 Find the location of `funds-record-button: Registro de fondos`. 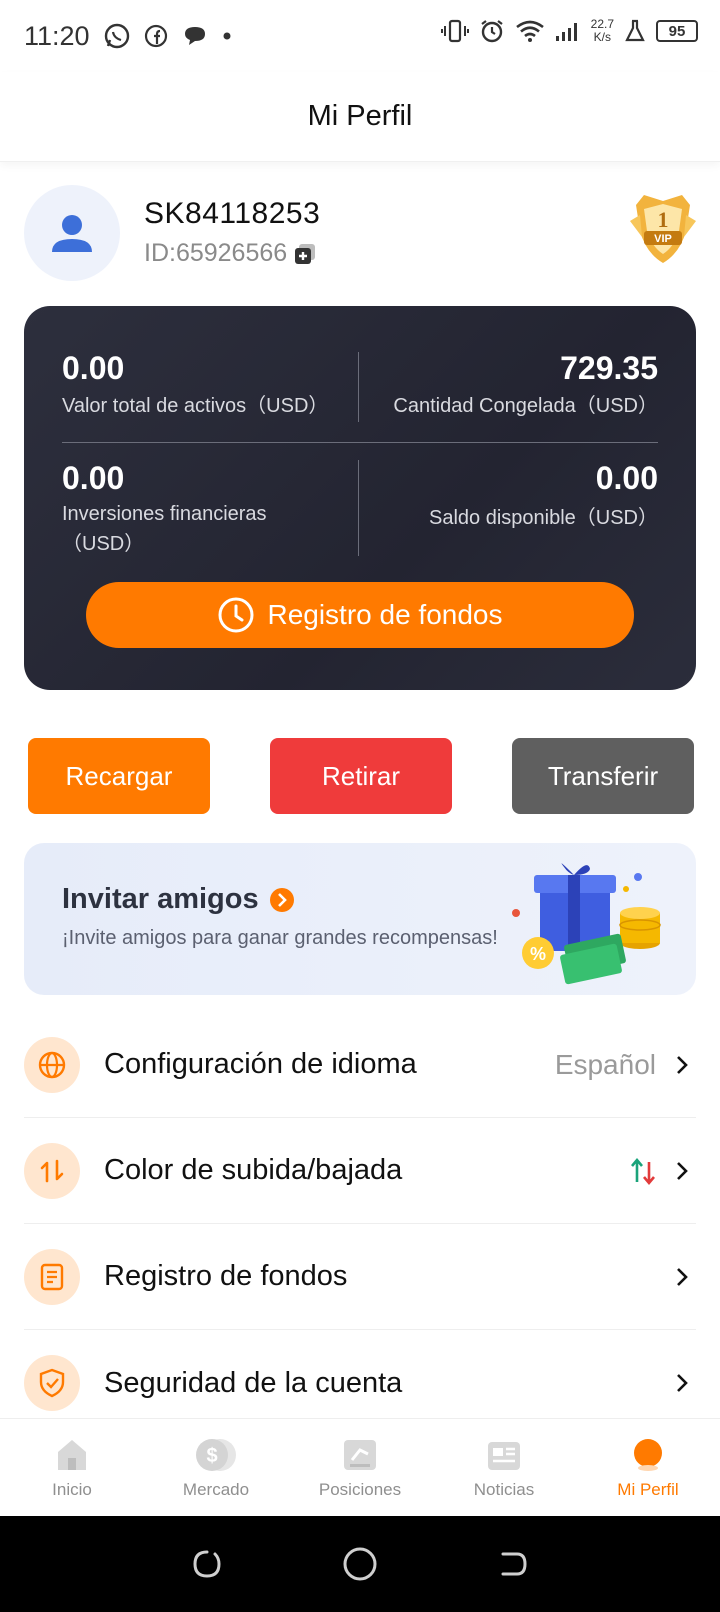

funds-record-button: Registro de fondos is located at coordinates (360, 615).